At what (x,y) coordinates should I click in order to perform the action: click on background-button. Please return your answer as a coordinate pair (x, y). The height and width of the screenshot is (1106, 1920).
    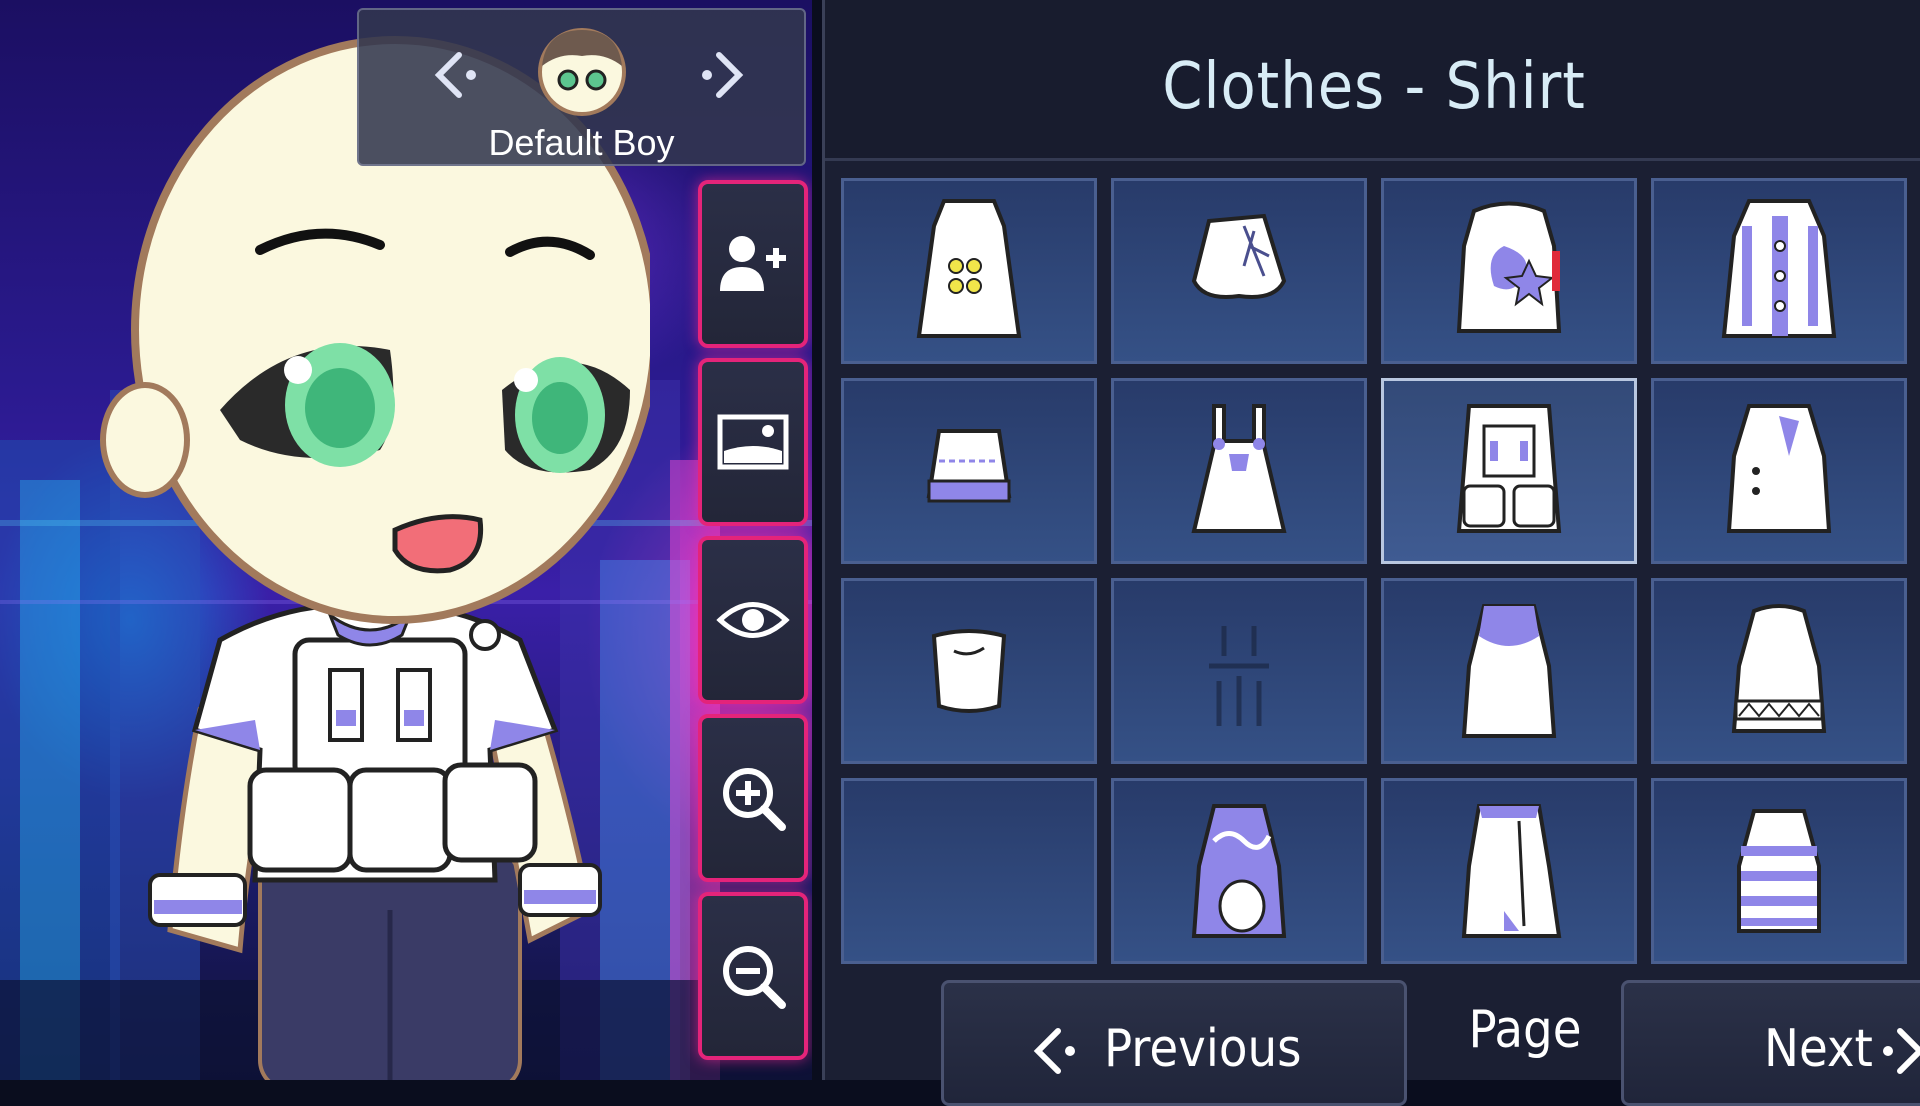
    Looking at the image, I should click on (753, 442).